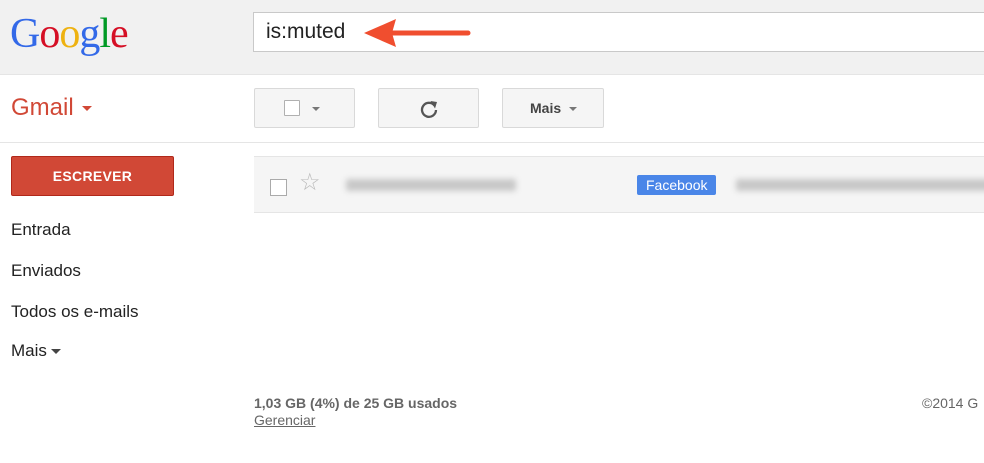 The image size is (984, 463). I want to click on sidebar-item-more: Mais, so click(36, 351).